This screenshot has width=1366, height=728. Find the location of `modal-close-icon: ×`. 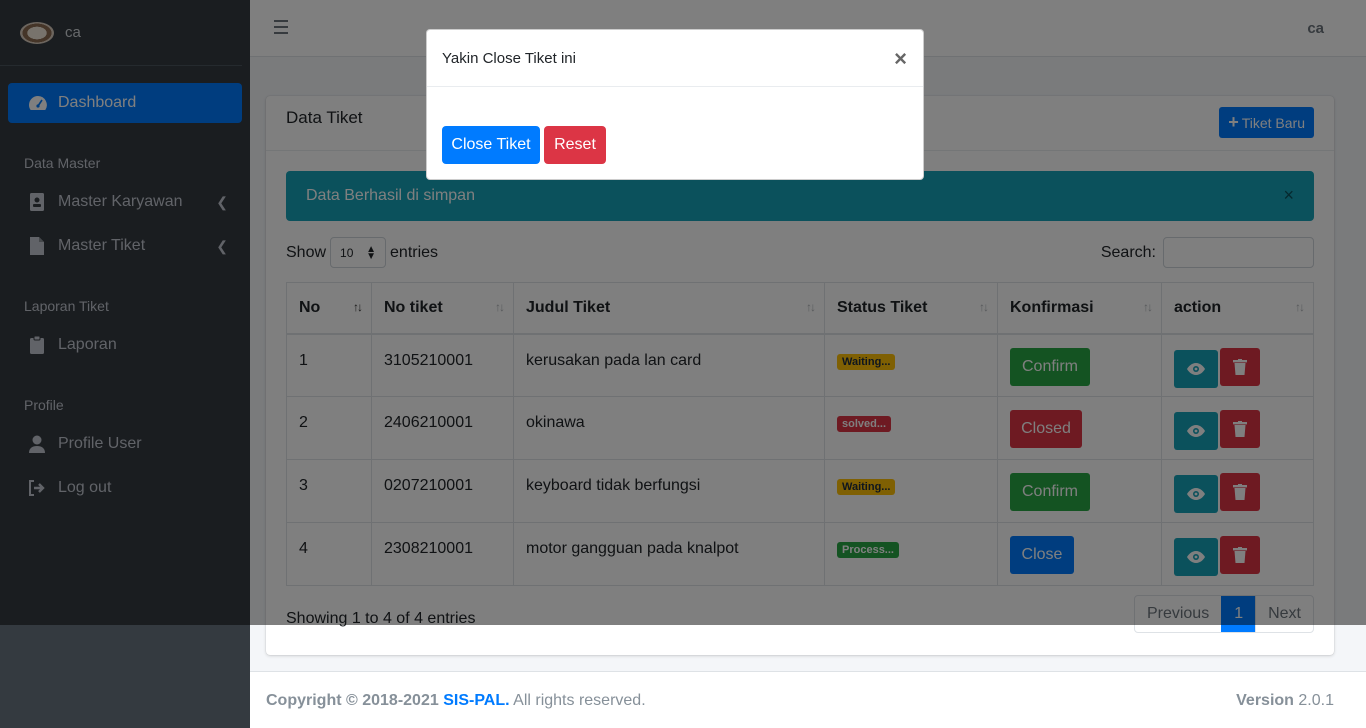

modal-close-icon: × is located at coordinates (900, 59).